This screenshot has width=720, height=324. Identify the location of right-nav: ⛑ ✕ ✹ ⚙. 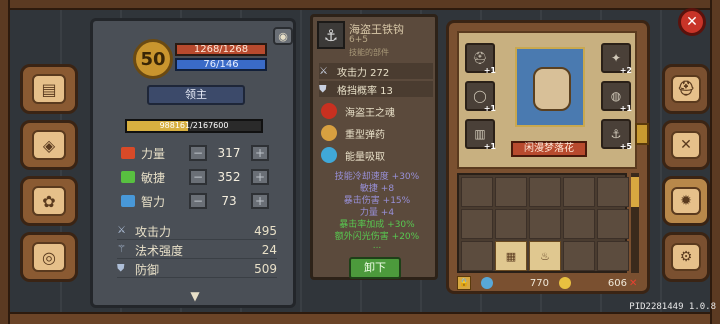
(690, 176).